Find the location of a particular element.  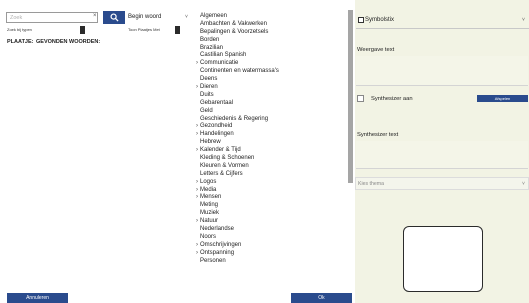

category-item: Dieren is located at coordinates (271, 88).